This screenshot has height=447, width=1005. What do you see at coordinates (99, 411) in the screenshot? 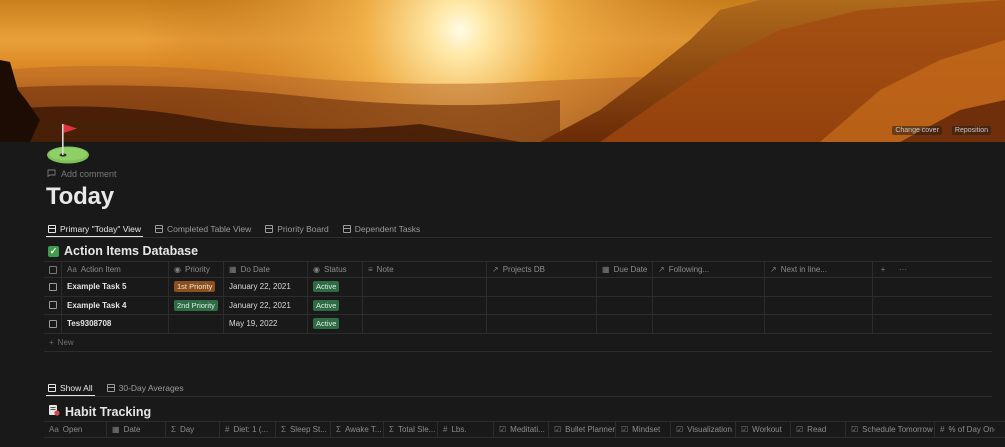
I see `database-title-habit-tracking: Habit Tracking` at bounding box center [99, 411].